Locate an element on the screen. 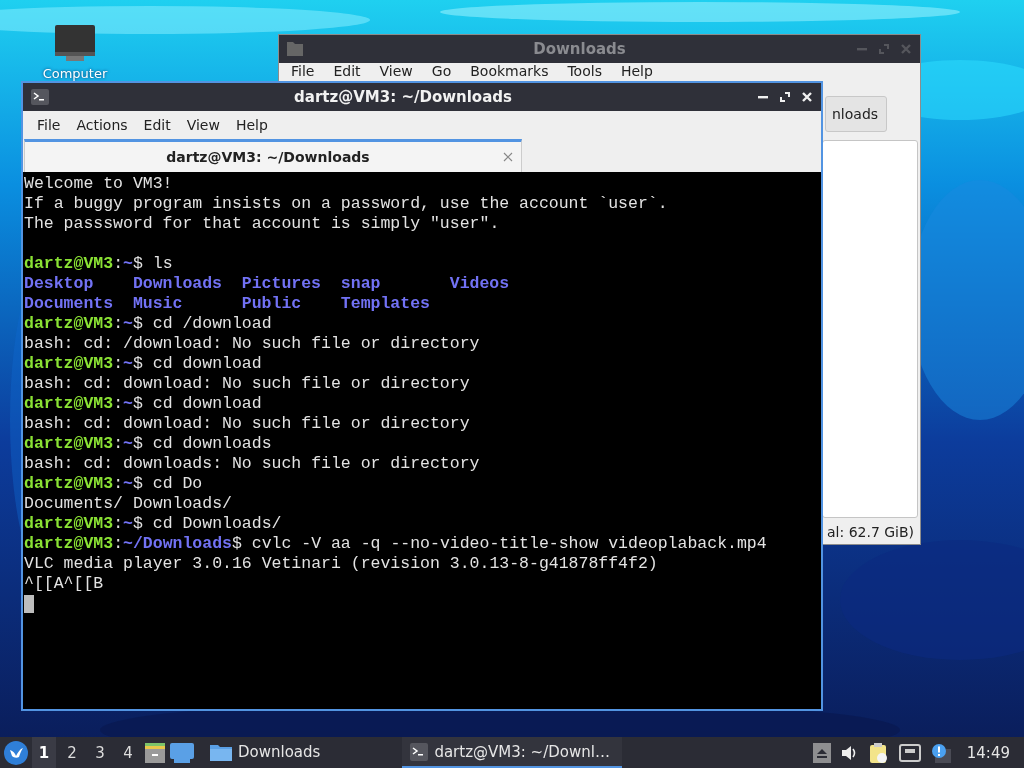 Image resolution: width=1024 pixels, height=768 pixels. directory-name: Templates is located at coordinates (385, 304).